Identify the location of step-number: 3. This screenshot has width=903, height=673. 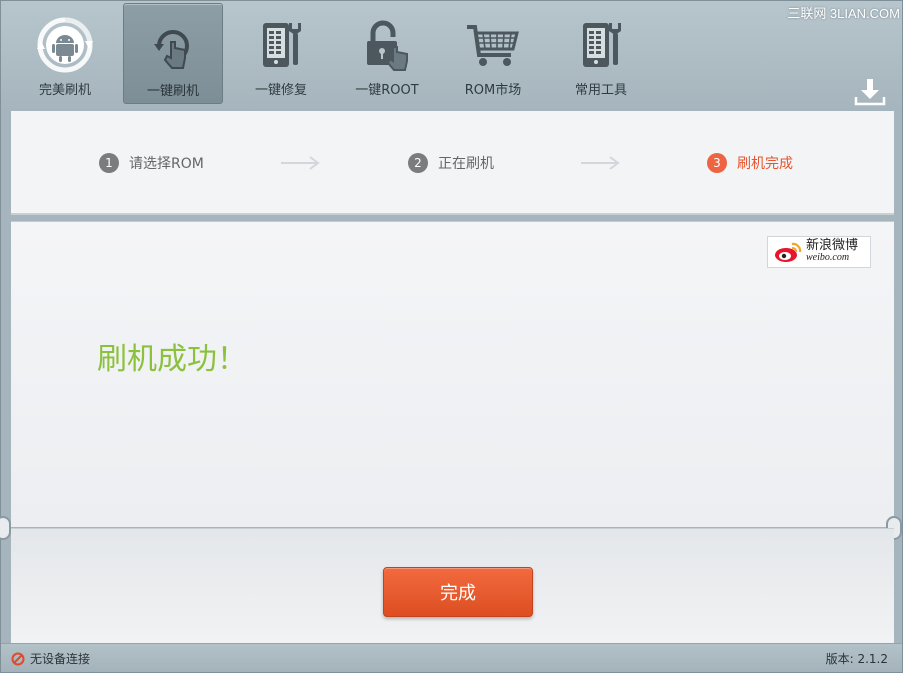
(717, 163).